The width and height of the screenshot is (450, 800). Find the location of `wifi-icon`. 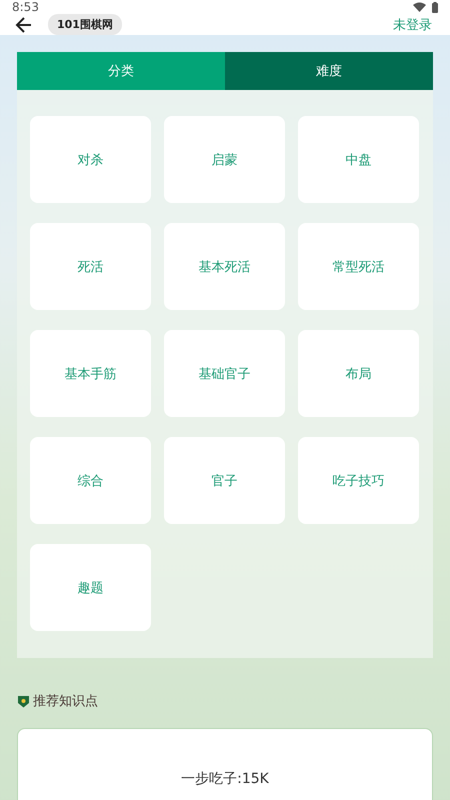

wifi-icon is located at coordinates (419, 7).